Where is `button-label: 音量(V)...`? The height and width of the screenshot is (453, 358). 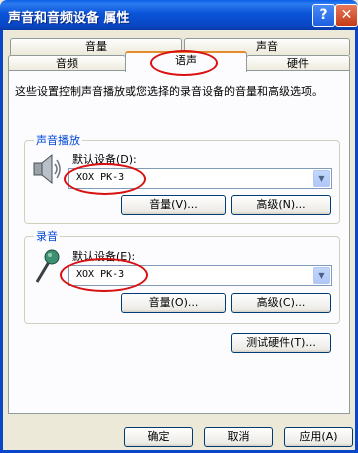 button-label: 音量(V)... is located at coordinates (173, 204).